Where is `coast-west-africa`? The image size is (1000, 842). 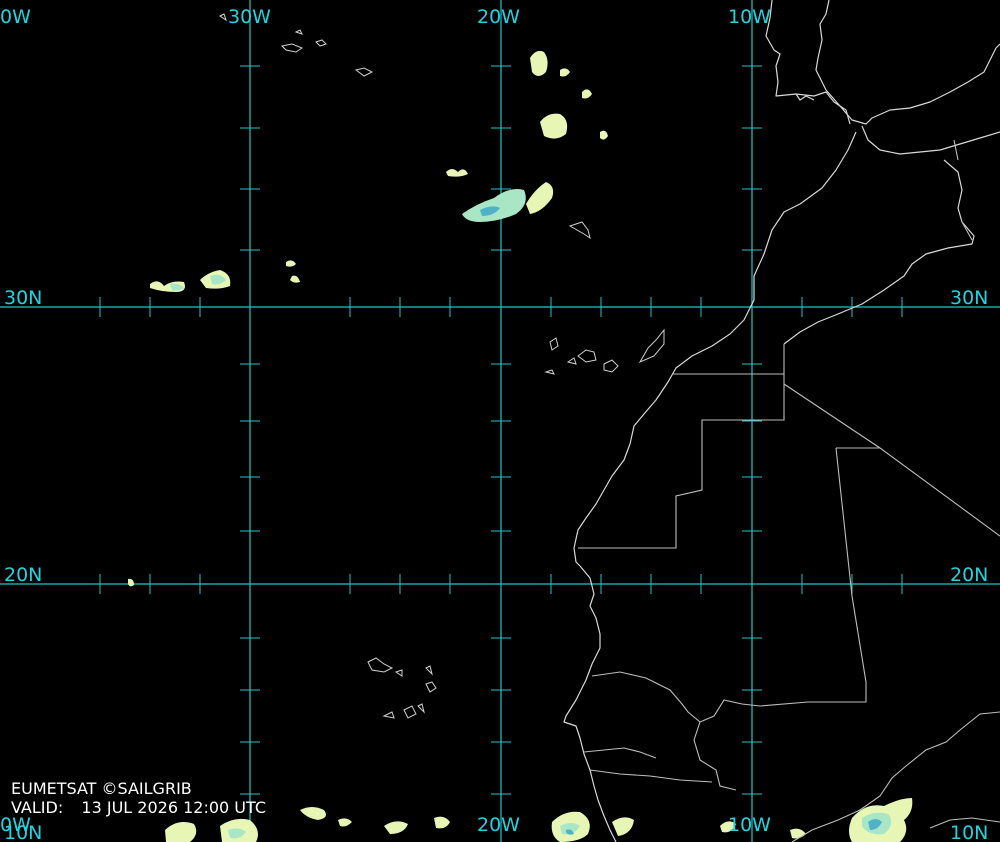
coast-west-africa is located at coordinates (715, 349).